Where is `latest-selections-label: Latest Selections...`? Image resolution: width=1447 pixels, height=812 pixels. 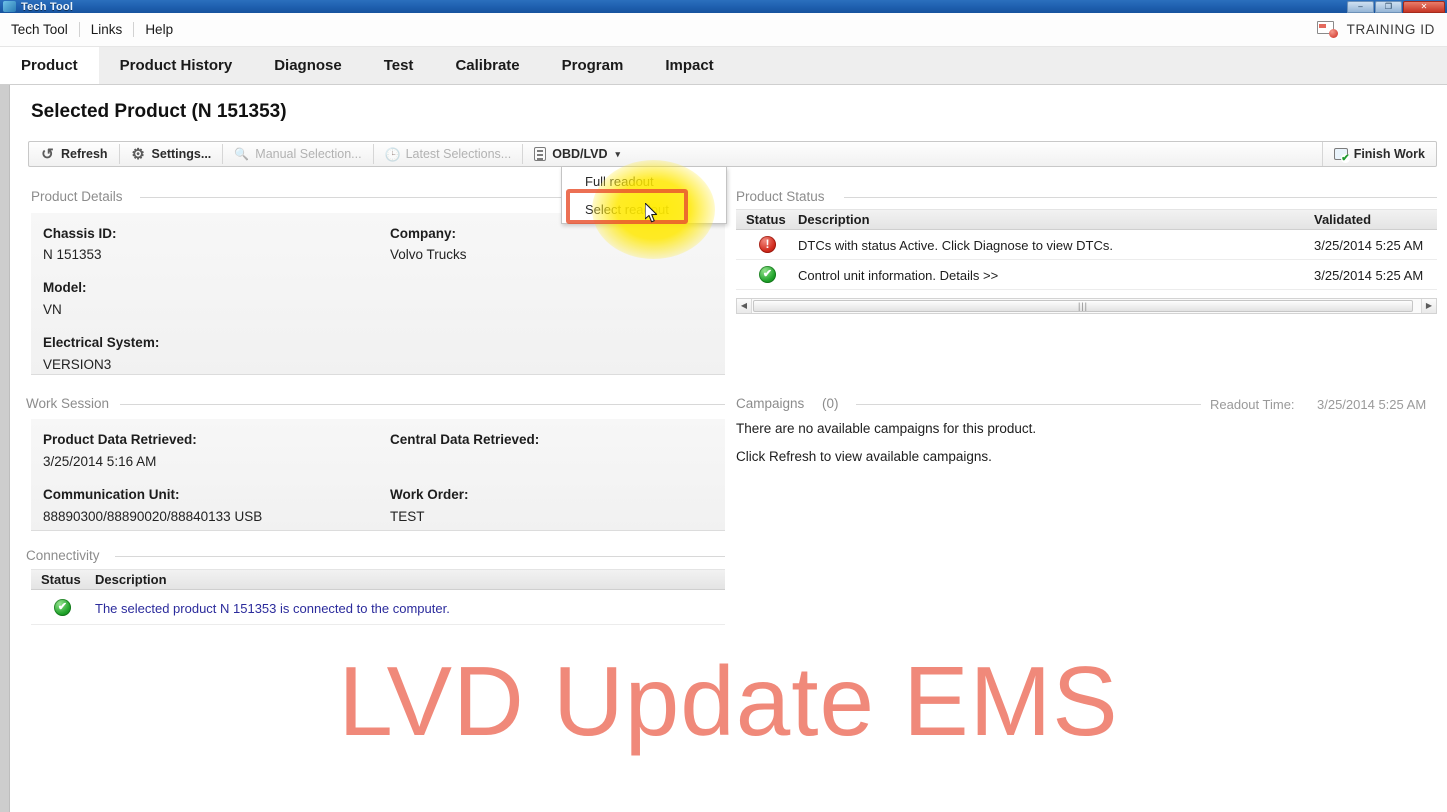
latest-selections-label: Latest Selections... is located at coordinates (458, 154).